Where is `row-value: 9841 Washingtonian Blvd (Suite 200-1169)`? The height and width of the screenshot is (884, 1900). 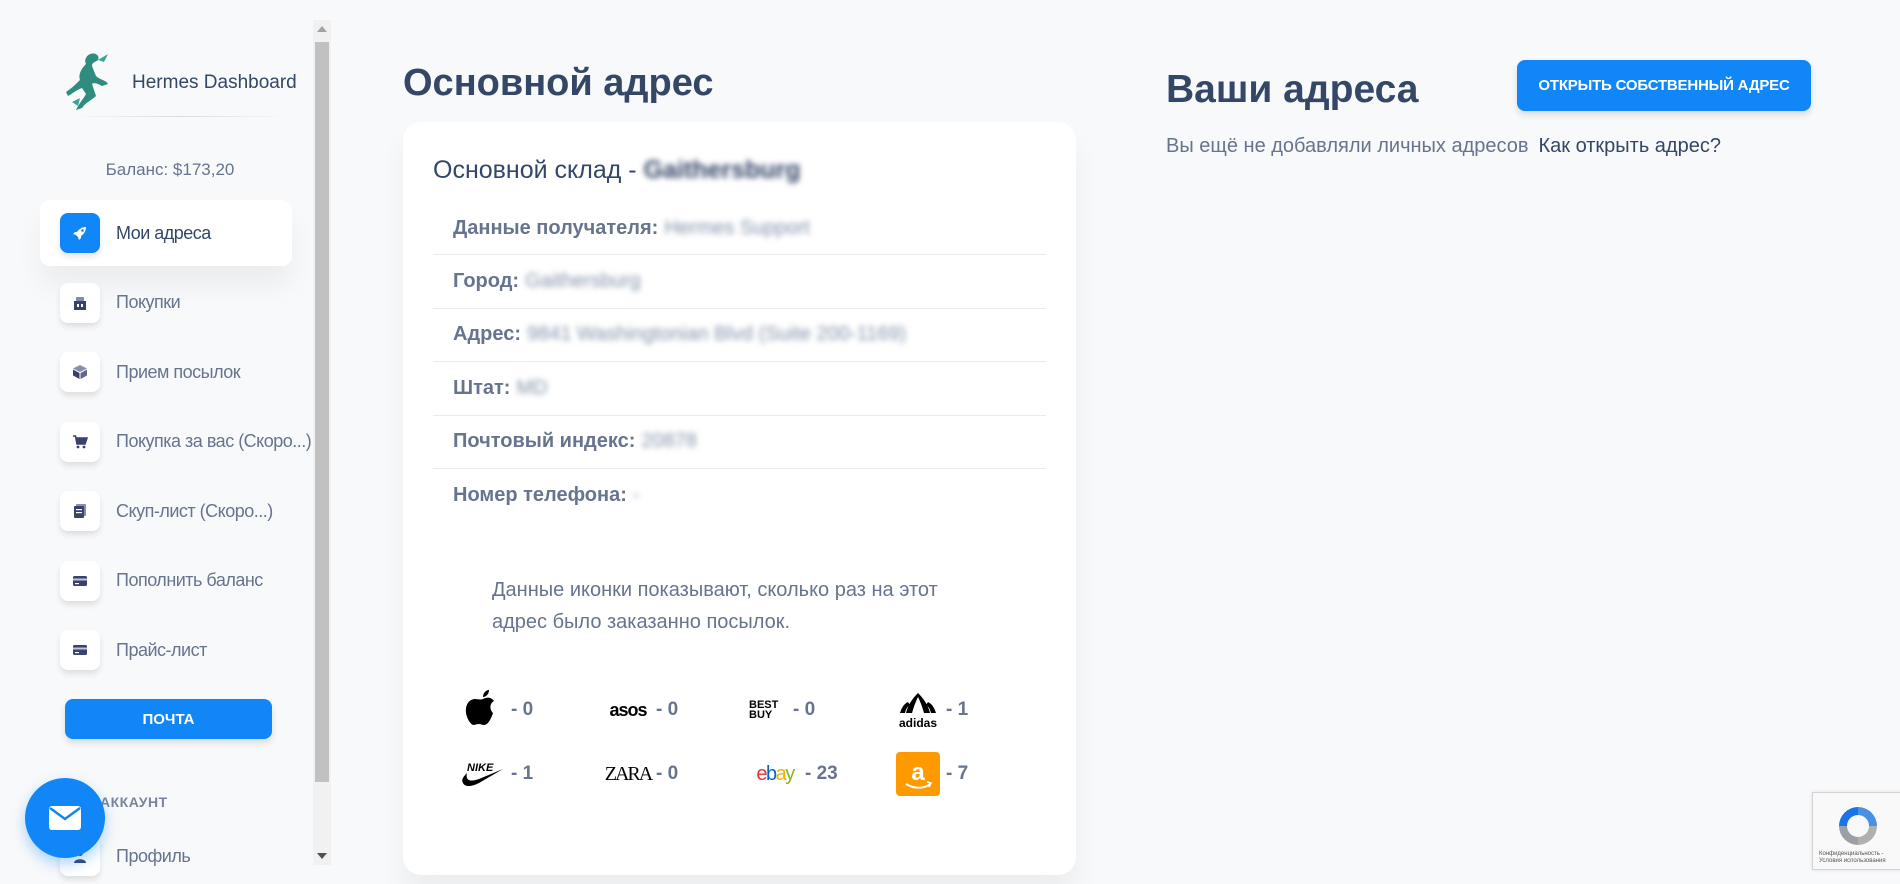 row-value: 9841 Washingtonian Blvd (Suite 200-1169) is located at coordinates (716, 334).